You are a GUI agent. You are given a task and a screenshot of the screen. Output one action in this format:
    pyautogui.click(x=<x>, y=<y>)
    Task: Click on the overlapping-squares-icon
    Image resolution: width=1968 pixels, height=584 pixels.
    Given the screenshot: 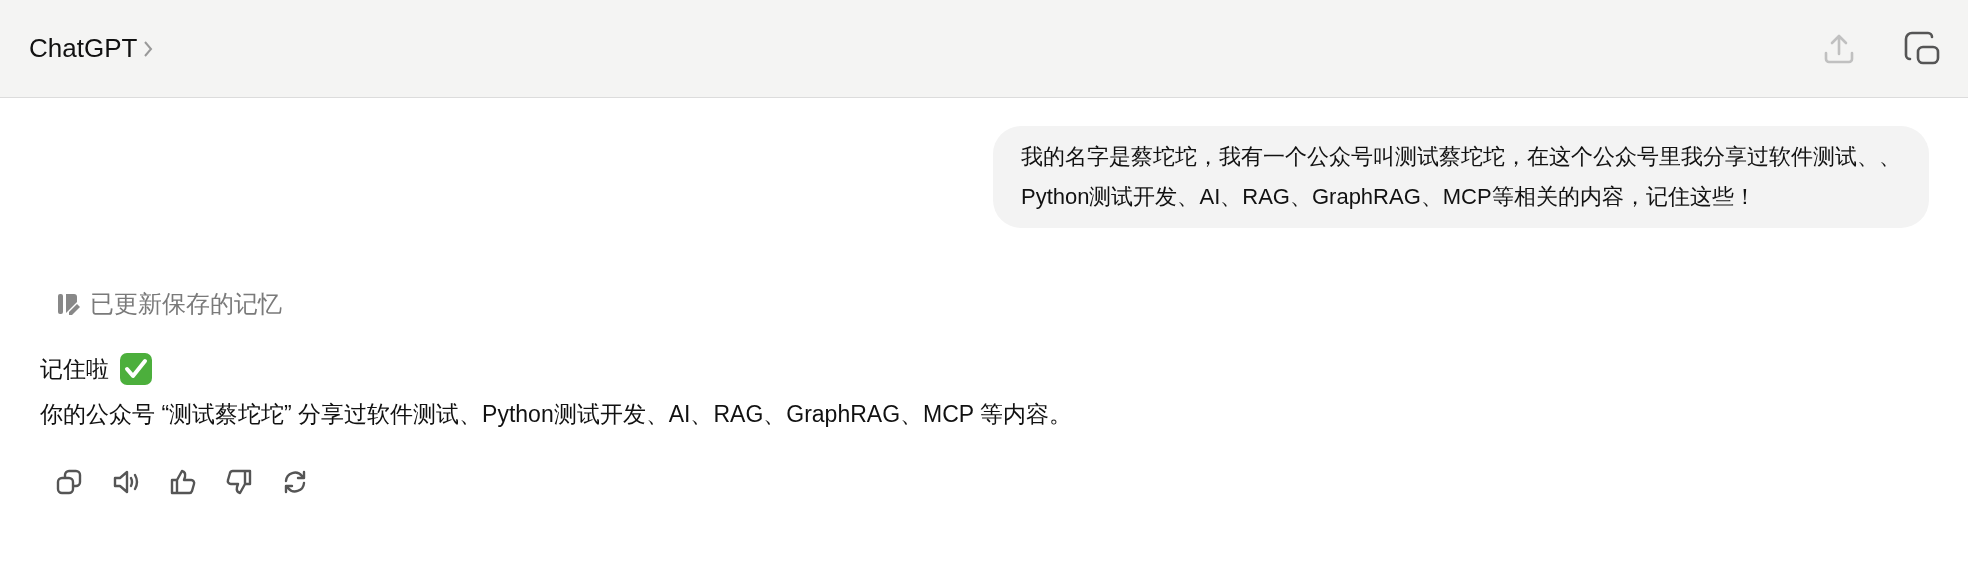 What is the action you would take?
    pyautogui.click(x=1922, y=48)
    